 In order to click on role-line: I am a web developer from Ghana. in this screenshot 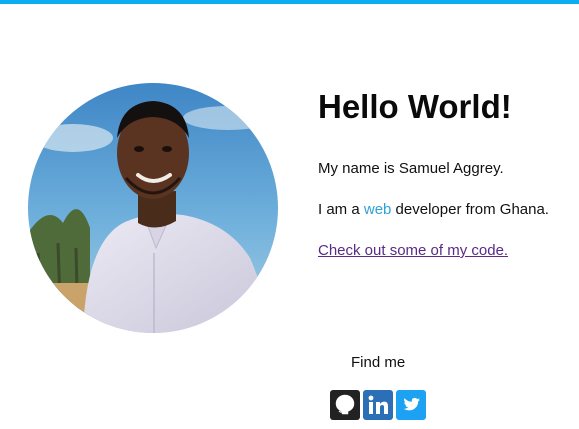, I will do `click(433, 209)`.